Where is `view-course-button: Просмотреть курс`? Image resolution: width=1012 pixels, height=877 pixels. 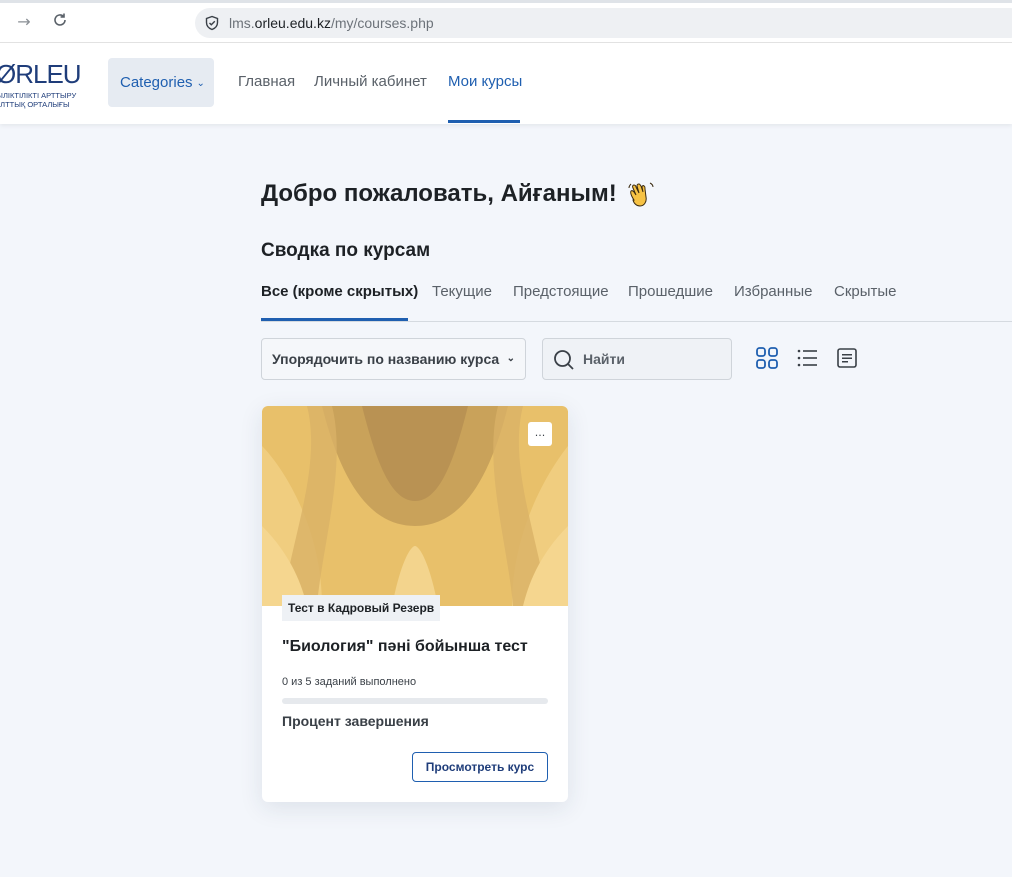 view-course-button: Просмотреть курс is located at coordinates (480, 767).